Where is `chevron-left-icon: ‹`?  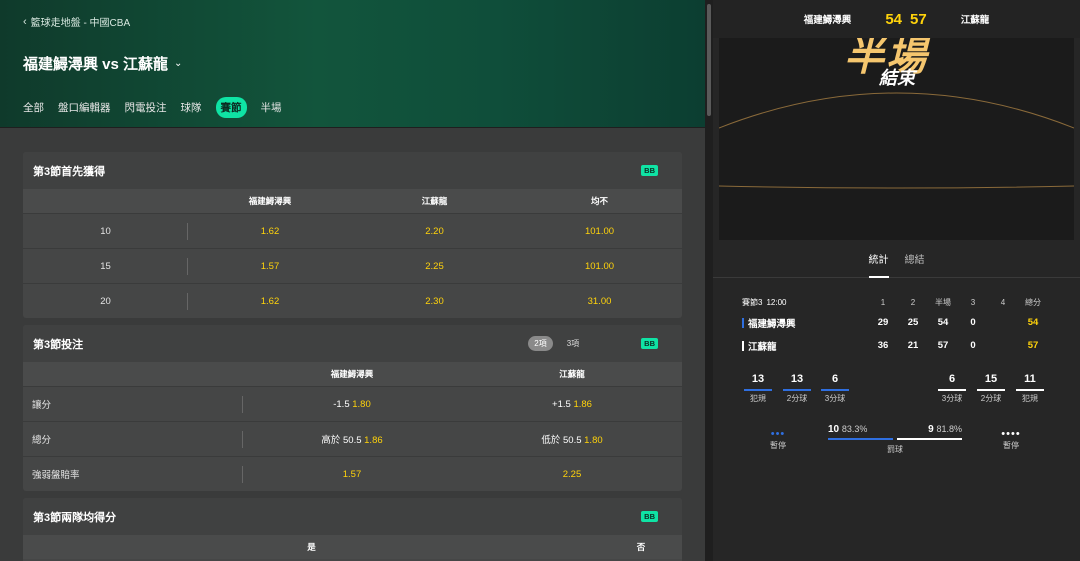 chevron-left-icon: ‹ is located at coordinates (25, 21).